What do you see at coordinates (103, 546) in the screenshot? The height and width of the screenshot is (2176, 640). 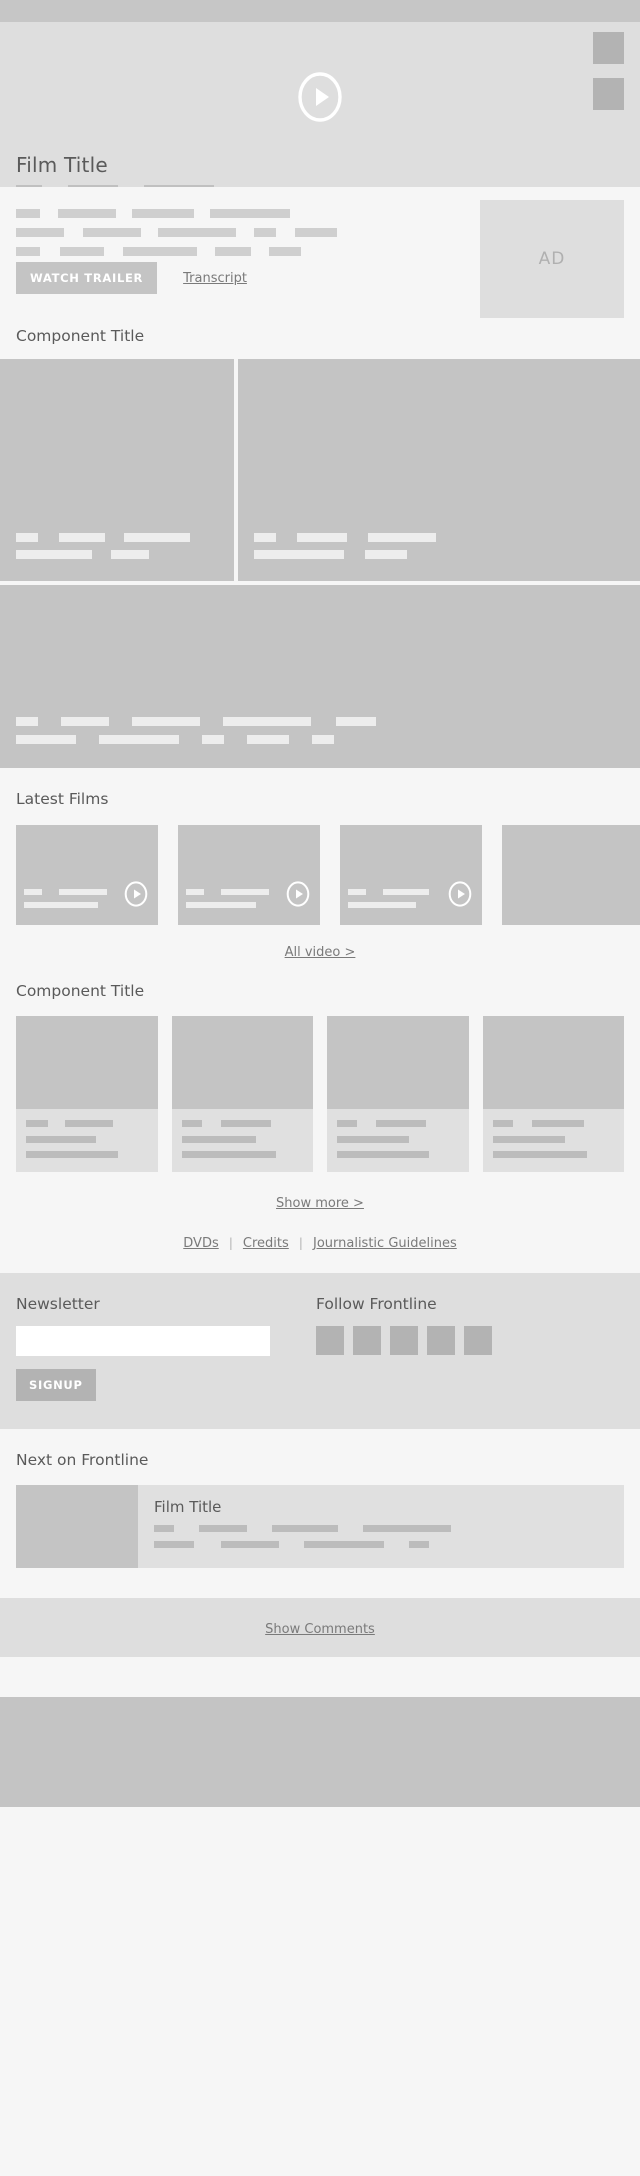 I see `feature-card-left-text` at bounding box center [103, 546].